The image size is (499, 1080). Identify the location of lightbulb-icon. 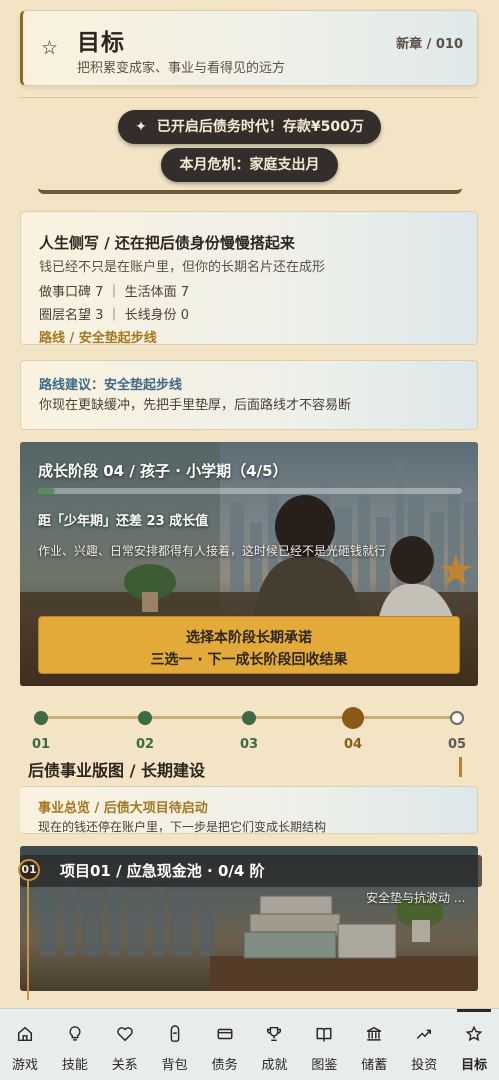
(75, 1037).